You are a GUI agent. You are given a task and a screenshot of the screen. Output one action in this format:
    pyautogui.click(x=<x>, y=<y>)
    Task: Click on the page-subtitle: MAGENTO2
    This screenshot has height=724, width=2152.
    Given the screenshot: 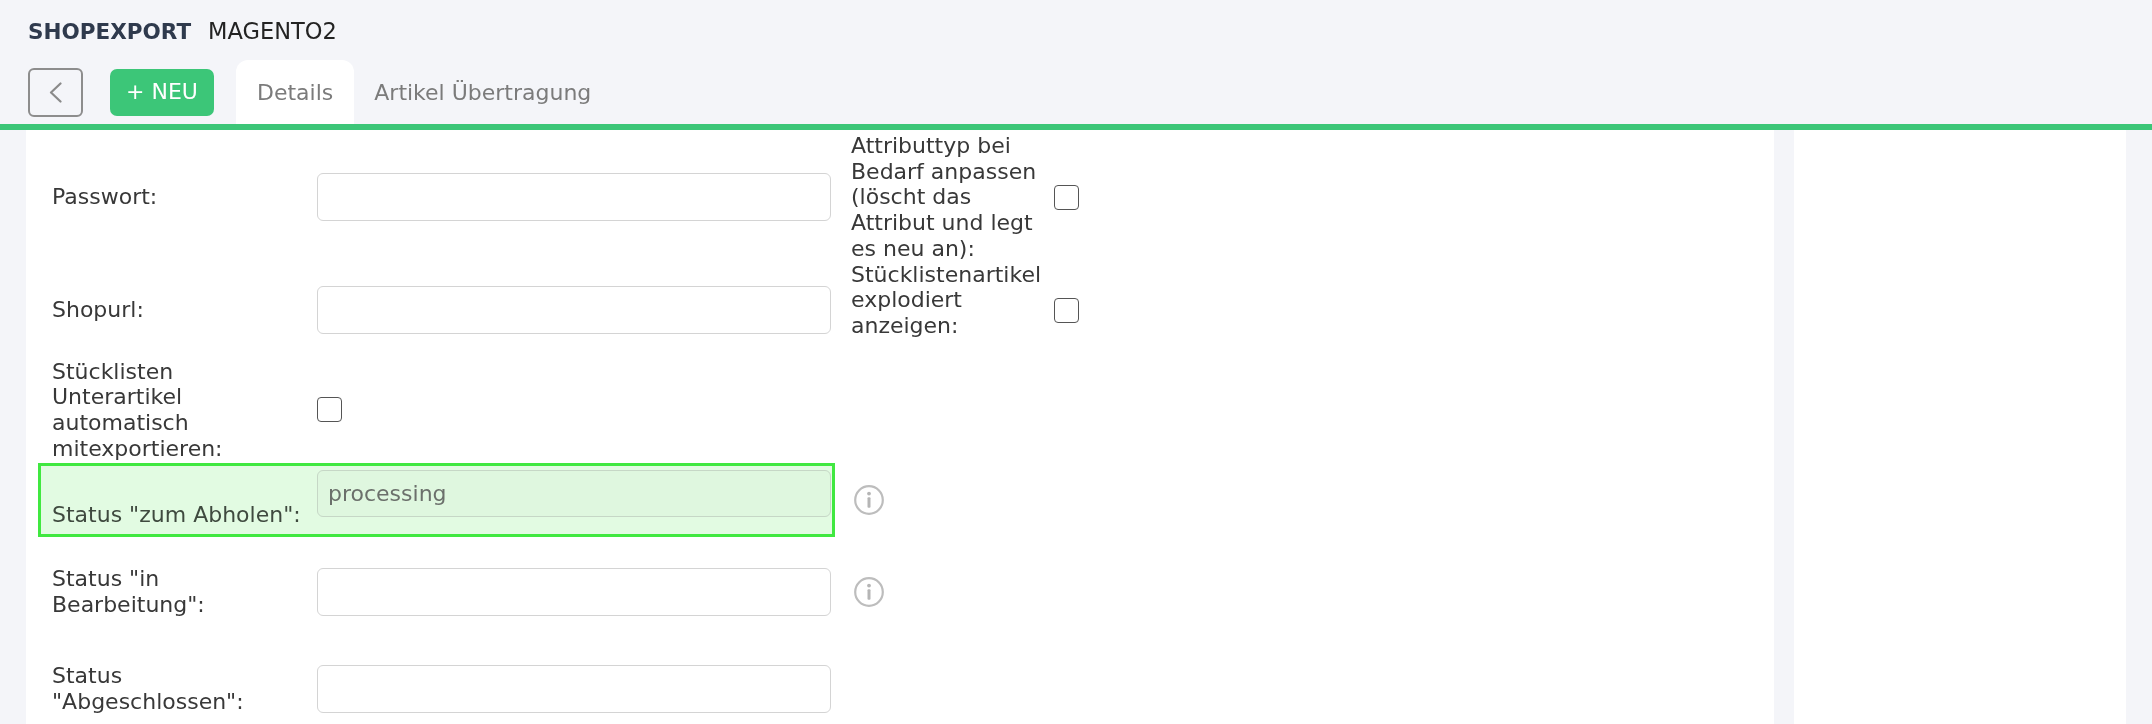 What is the action you would take?
    pyautogui.click(x=272, y=31)
    